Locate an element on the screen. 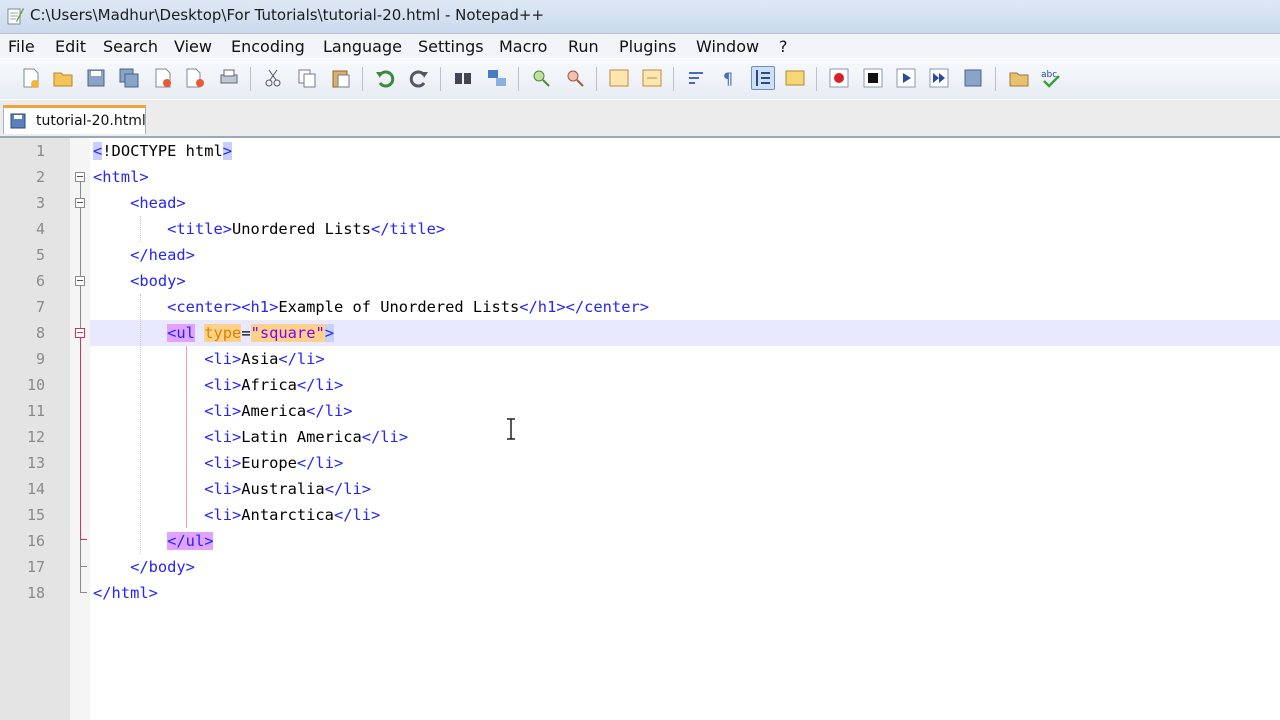 The width and height of the screenshot is (1280, 720). undo-icon is located at coordinates (385, 78).